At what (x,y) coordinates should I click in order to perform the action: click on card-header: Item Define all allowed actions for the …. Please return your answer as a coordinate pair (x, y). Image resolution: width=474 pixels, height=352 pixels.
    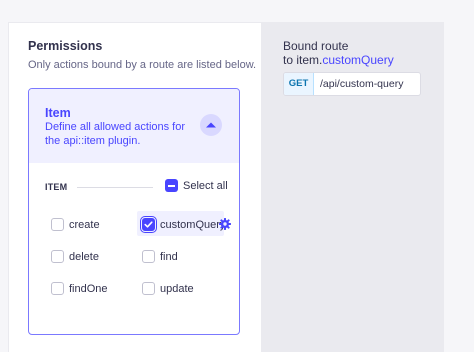
    Looking at the image, I should click on (134, 126).